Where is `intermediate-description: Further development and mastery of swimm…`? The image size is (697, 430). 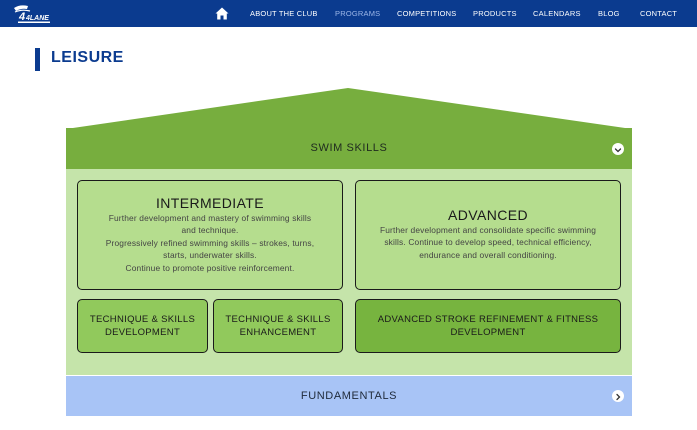
intermediate-description: Further development and mastery of swimm… is located at coordinates (210, 243).